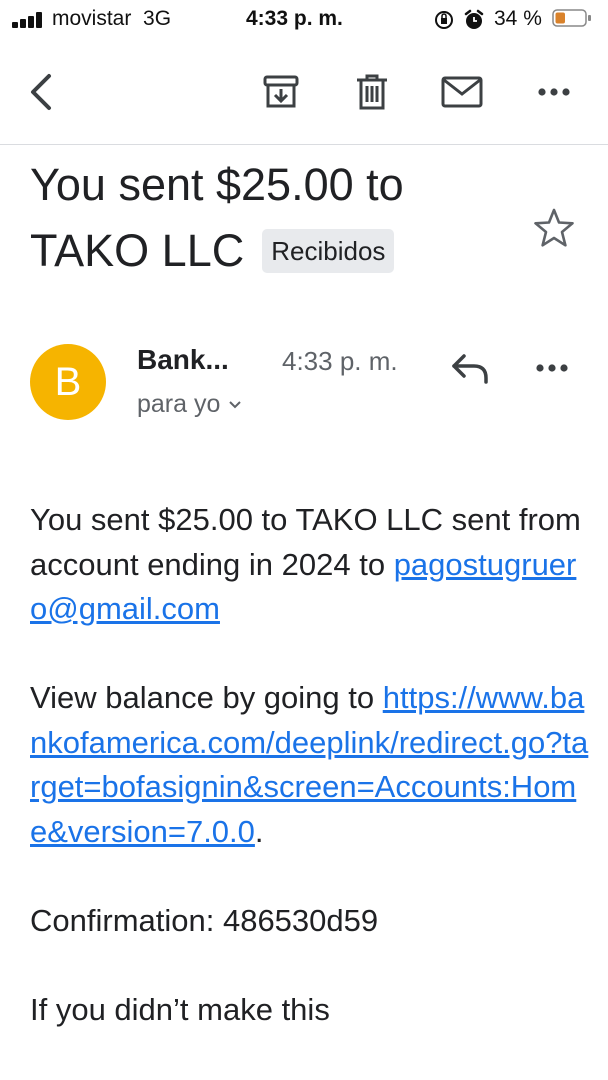 The width and height of the screenshot is (608, 1080). I want to click on recipient-text: para yo, so click(179, 404).